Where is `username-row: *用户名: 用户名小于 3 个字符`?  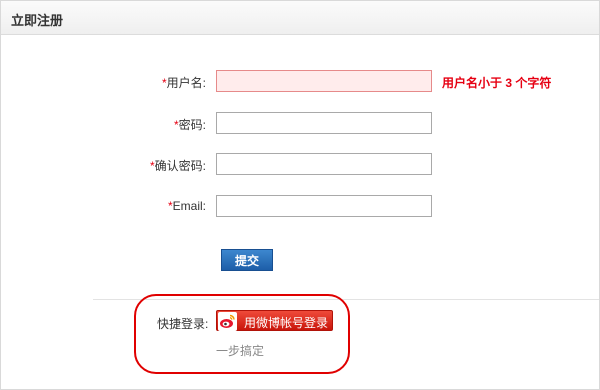
username-row: *用户名: 用户名小于 3 个字符 is located at coordinates (300, 82).